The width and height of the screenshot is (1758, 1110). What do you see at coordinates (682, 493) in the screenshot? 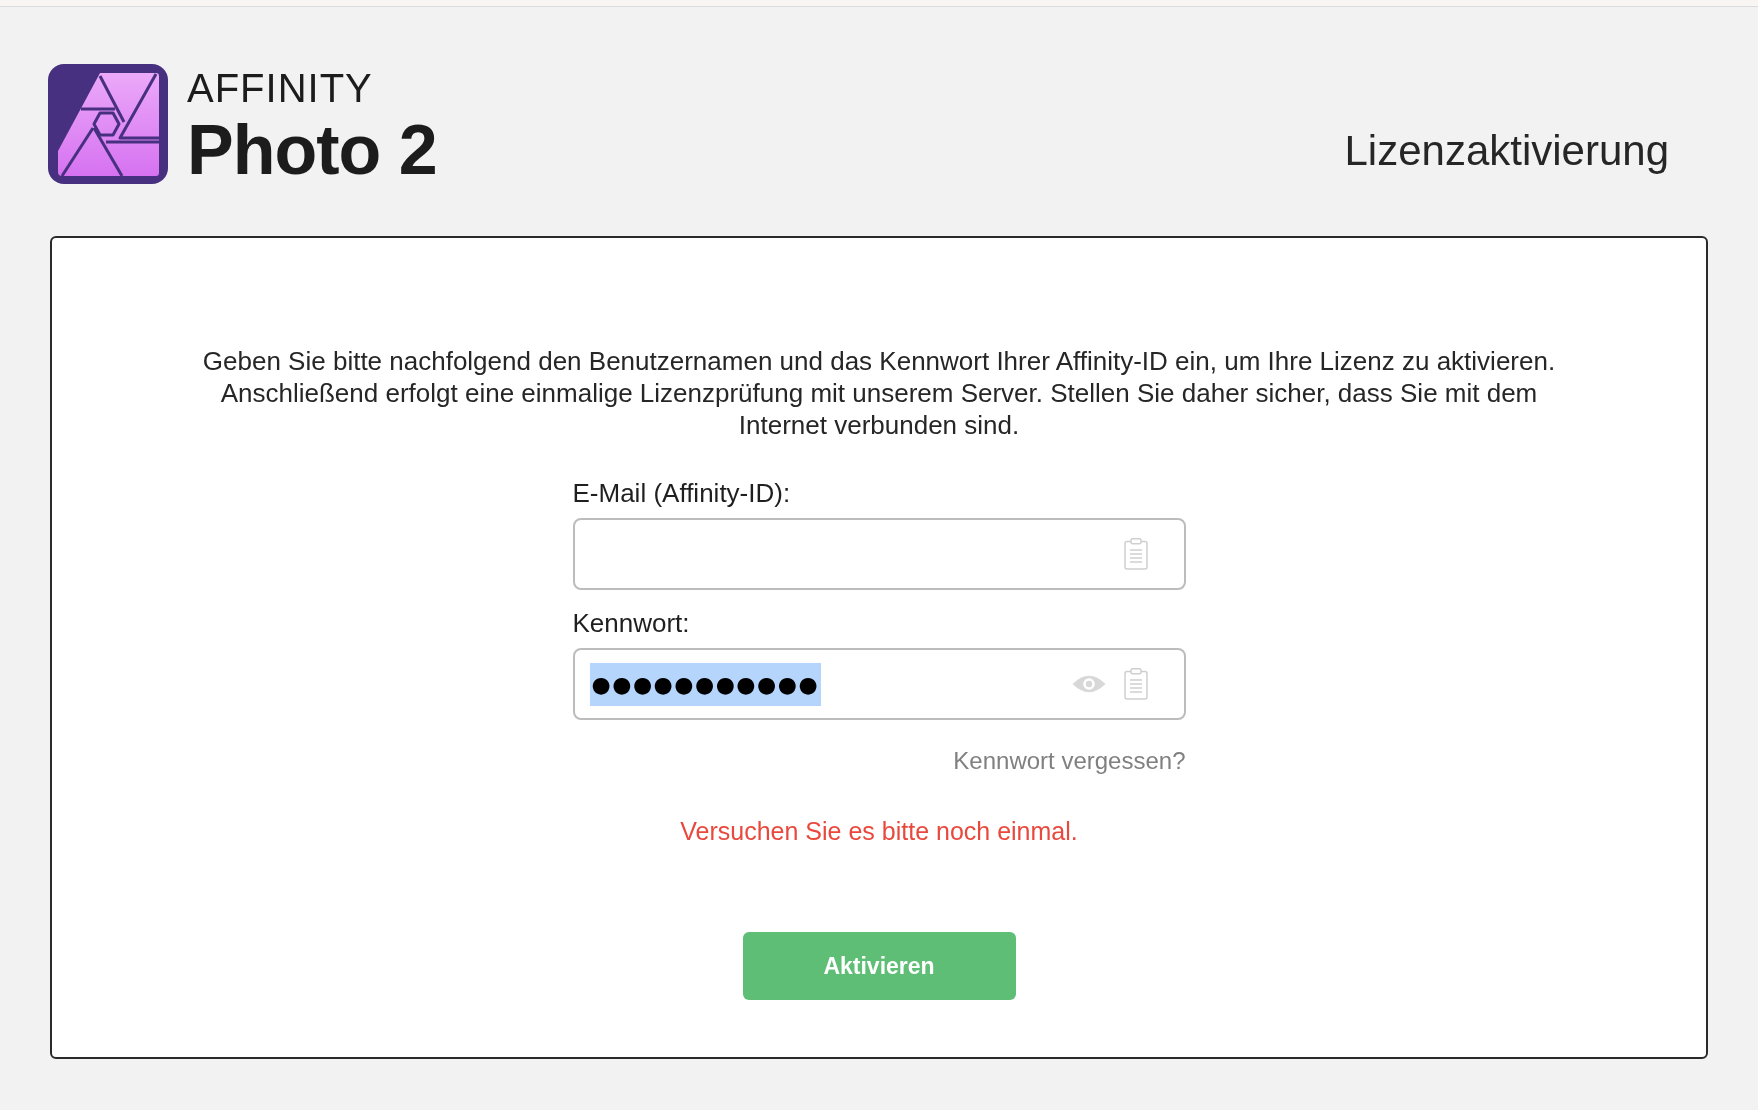
I see `field-label: E-Mail (Affinity-ID):` at bounding box center [682, 493].